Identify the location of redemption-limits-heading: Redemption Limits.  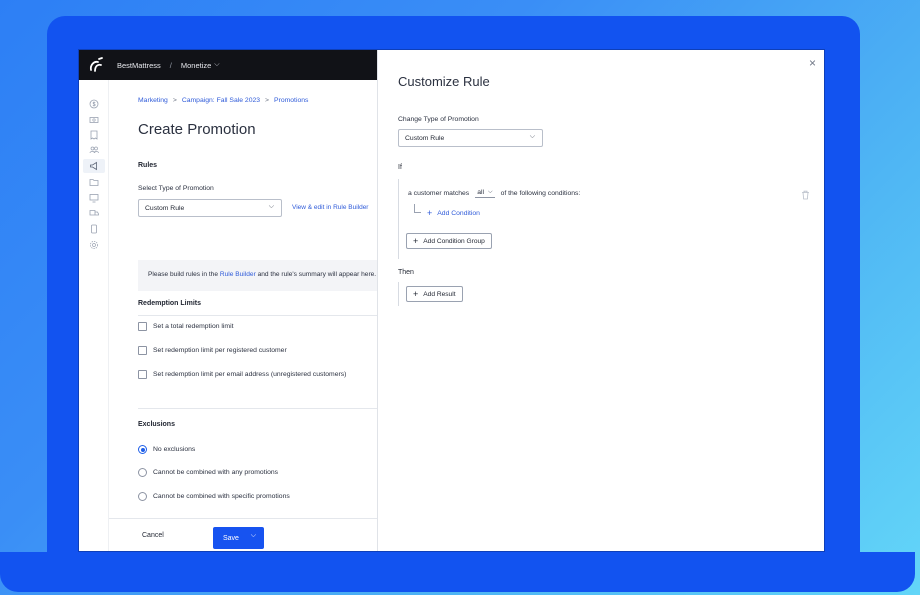
(170, 303).